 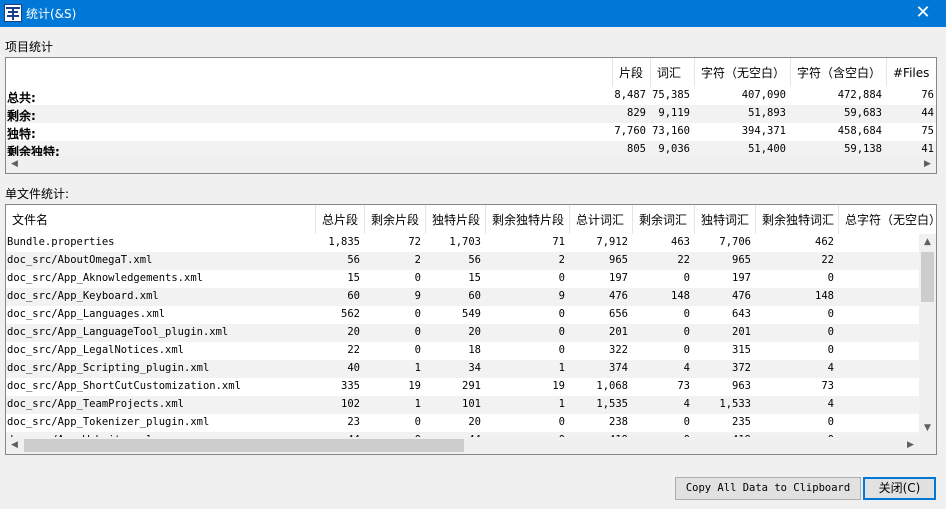 What do you see at coordinates (768, 488) in the screenshot?
I see `copy-all-data-button: Copy All Data to Clipboard` at bounding box center [768, 488].